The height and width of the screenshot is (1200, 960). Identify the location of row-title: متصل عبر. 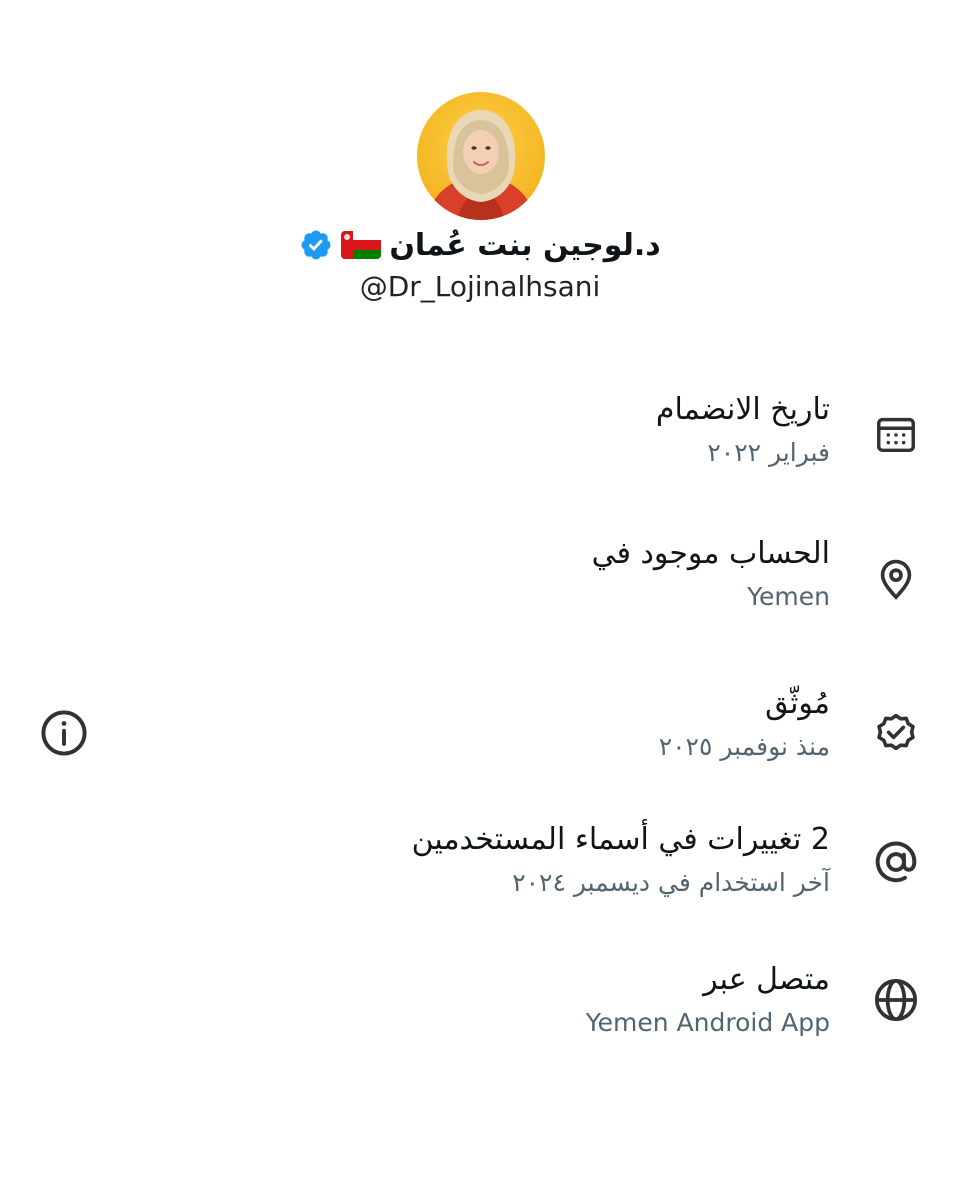
(766, 979).